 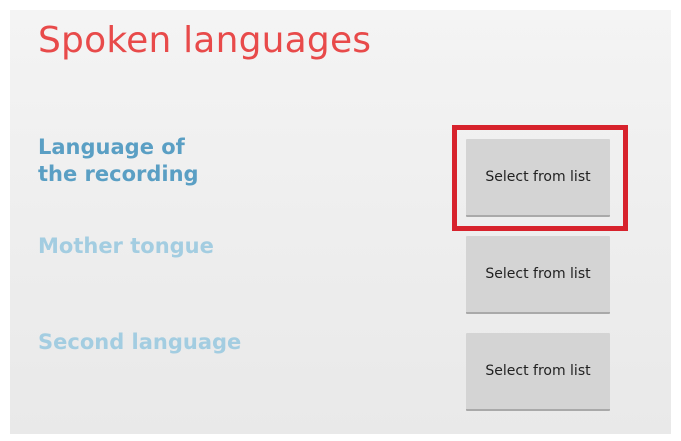 I want to click on second-language-select-button: Select from list, so click(x=538, y=372).